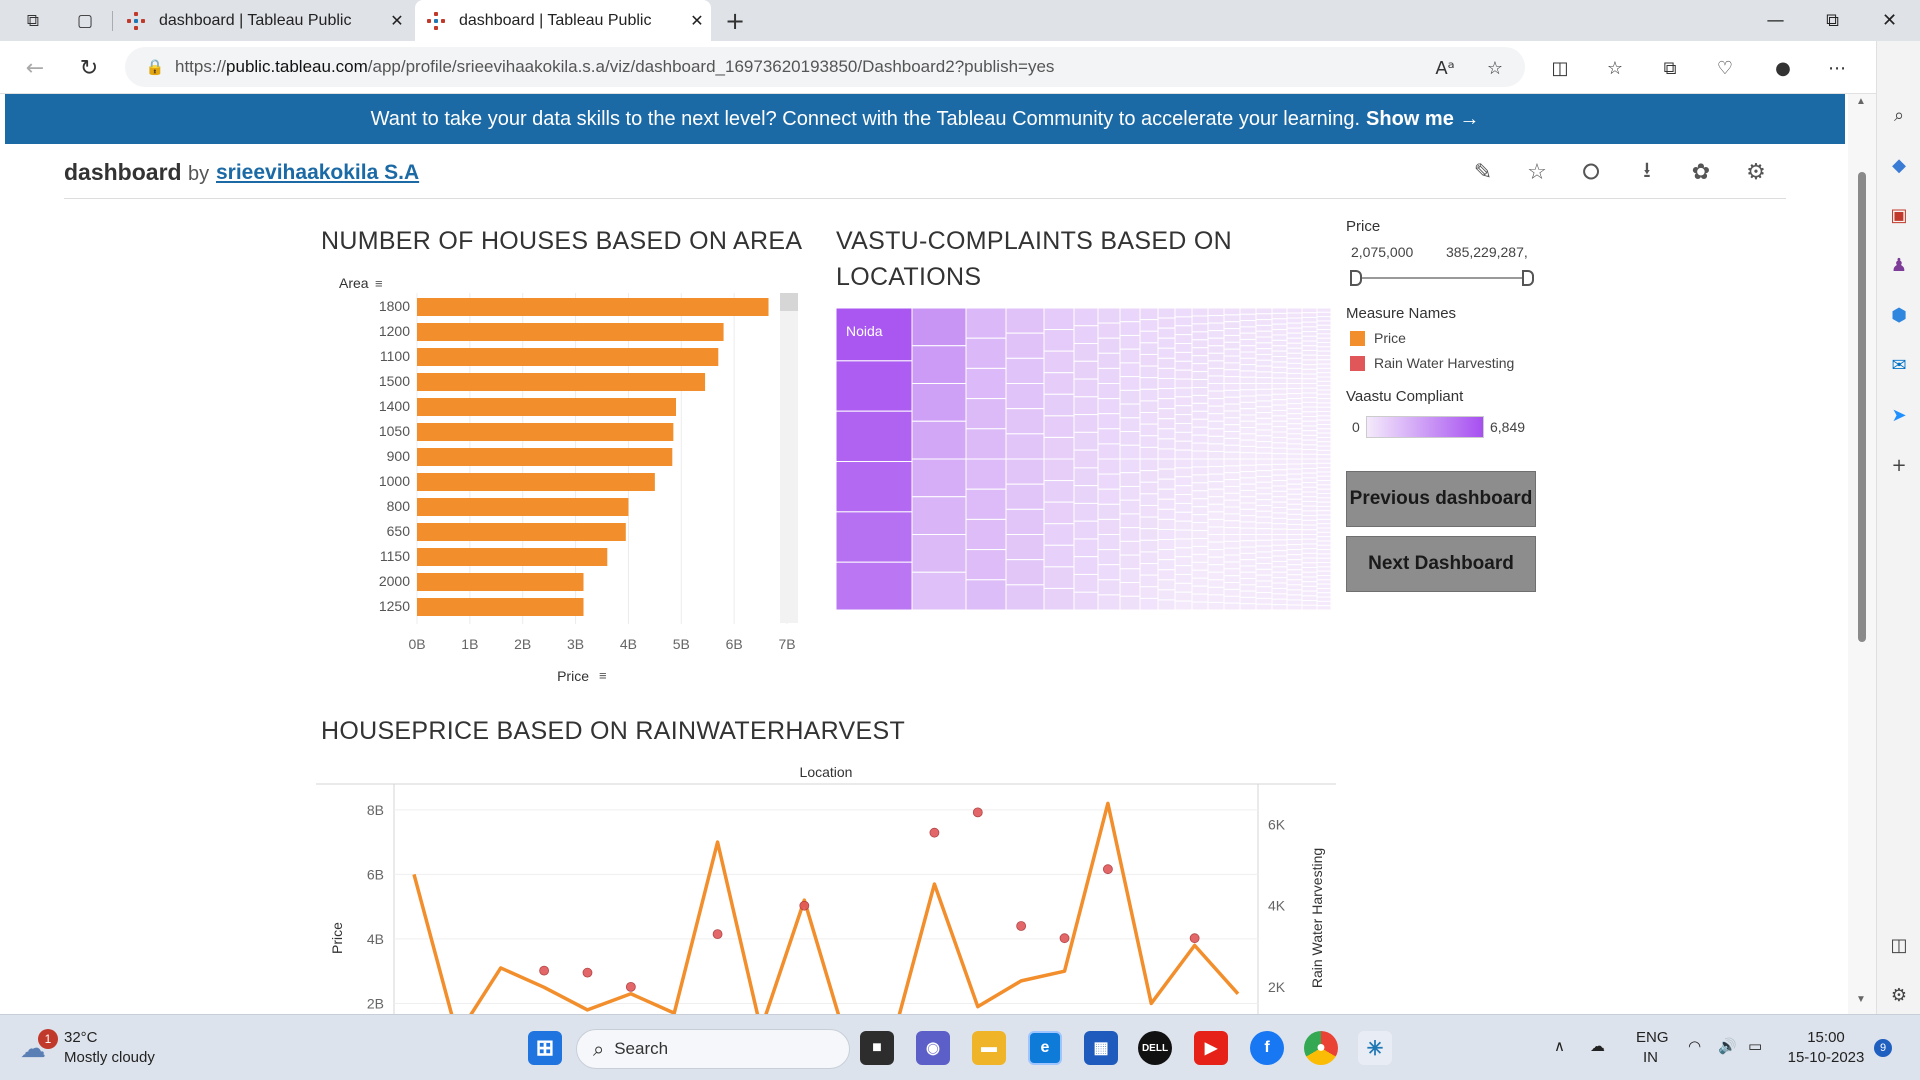 This screenshot has height=1080, width=1920. What do you see at coordinates (1390, 338) in the screenshot?
I see `price-legend-item: Price` at bounding box center [1390, 338].